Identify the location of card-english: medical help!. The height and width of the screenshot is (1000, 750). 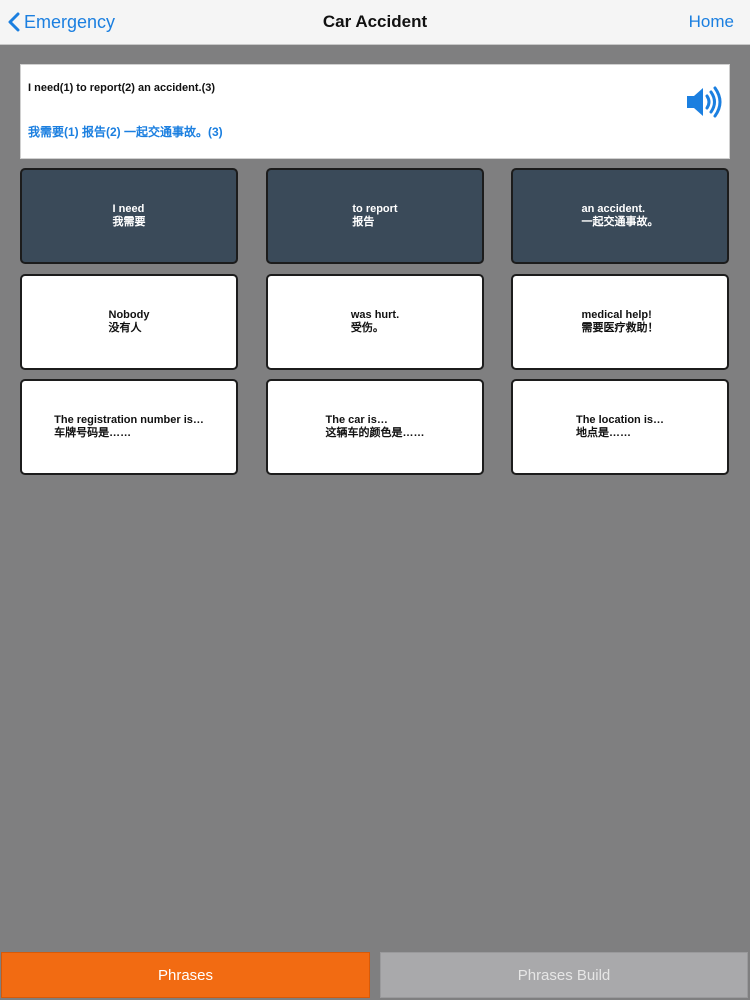
(616, 315).